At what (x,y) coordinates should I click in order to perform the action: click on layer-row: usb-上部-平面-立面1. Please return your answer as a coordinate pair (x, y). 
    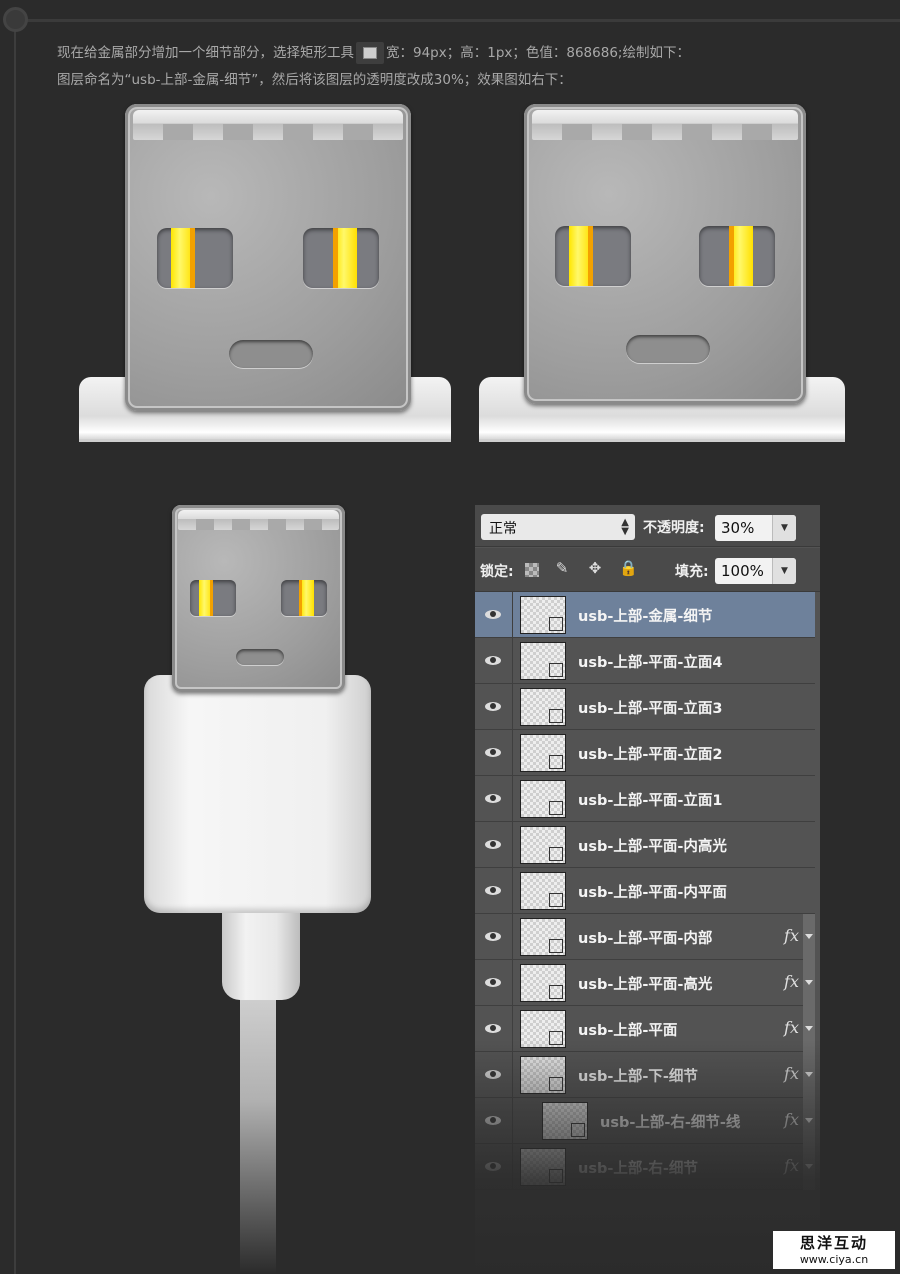
    Looking at the image, I should click on (645, 799).